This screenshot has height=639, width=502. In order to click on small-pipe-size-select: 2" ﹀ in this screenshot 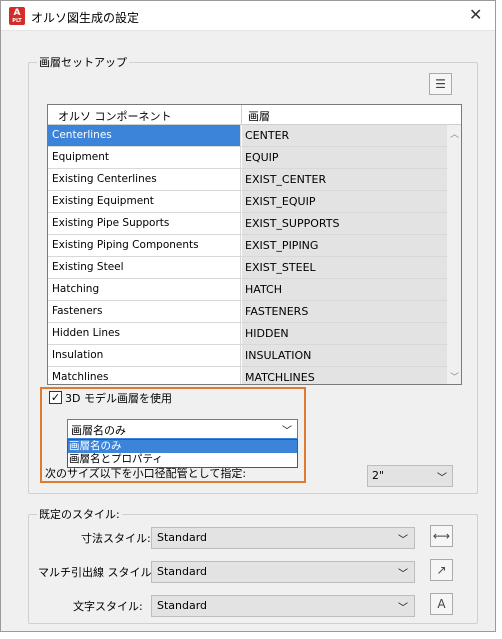, I will do `click(410, 476)`.